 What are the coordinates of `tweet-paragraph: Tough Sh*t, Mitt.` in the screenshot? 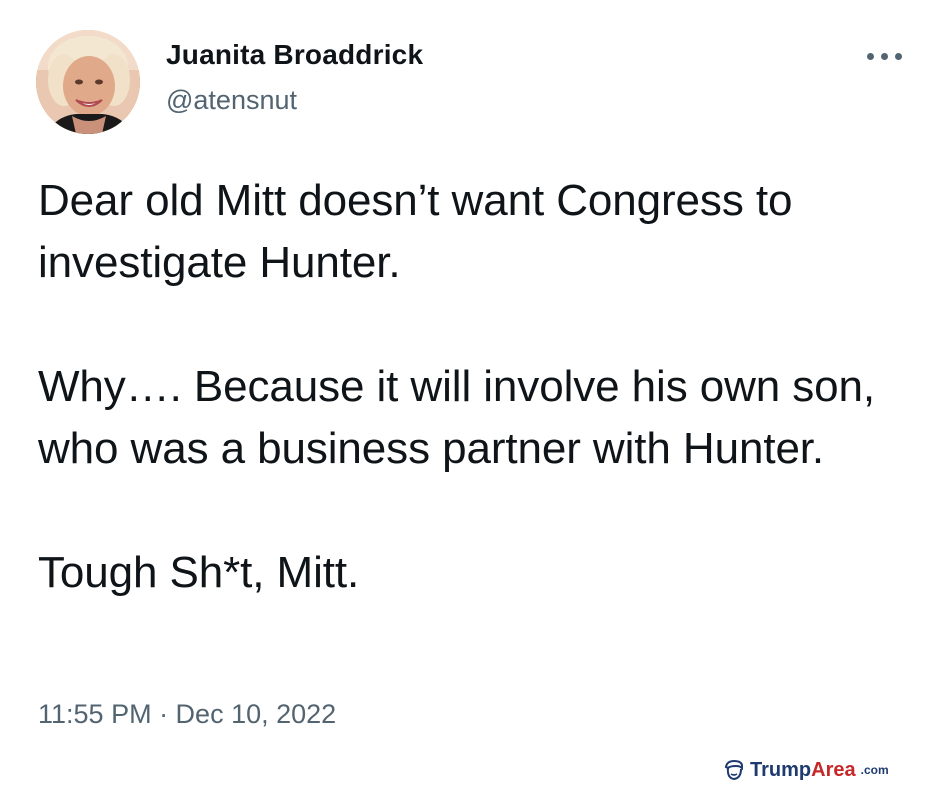 It's located at (199, 572).